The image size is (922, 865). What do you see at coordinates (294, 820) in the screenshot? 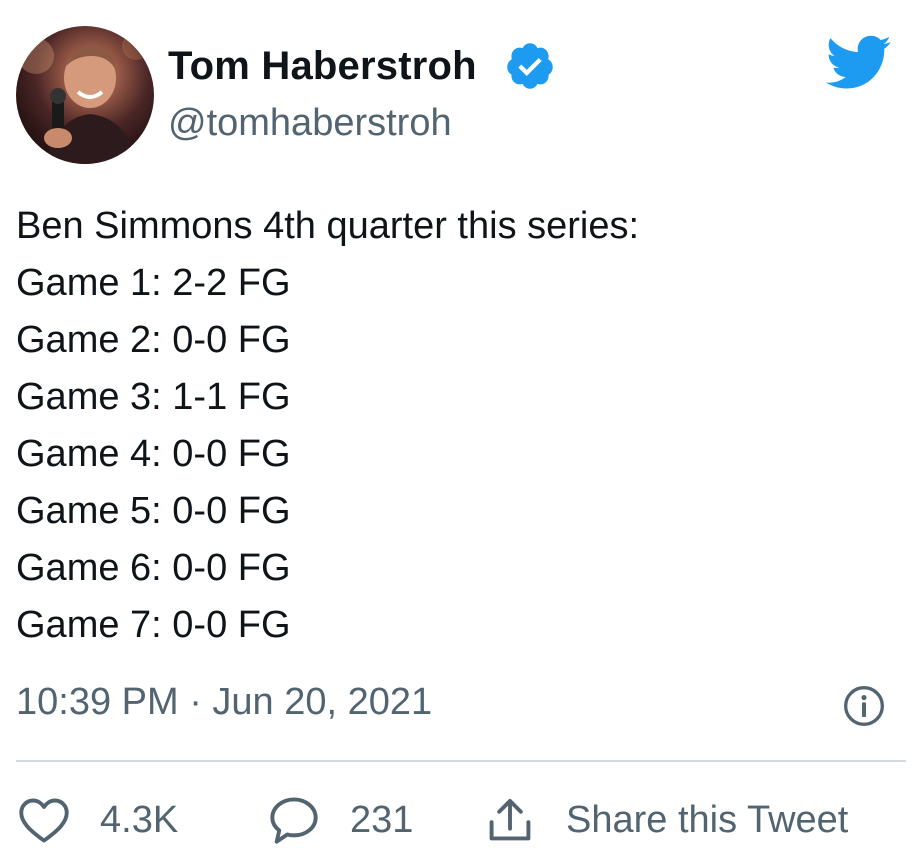
I see `reply-bubble-icon` at bounding box center [294, 820].